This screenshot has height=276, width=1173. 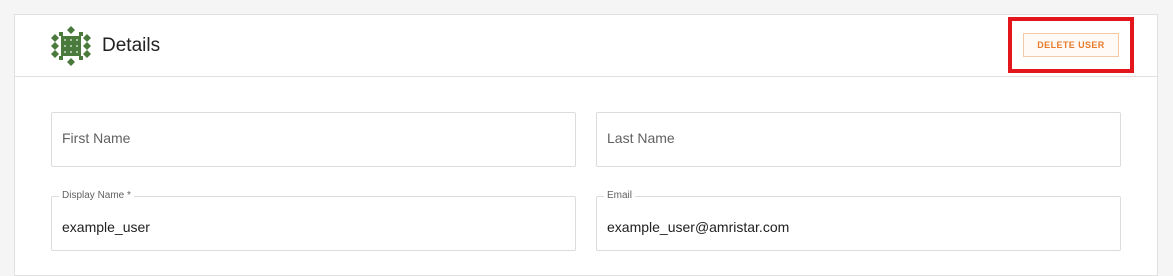 What do you see at coordinates (96, 196) in the screenshot?
I see `display-name-label: Display Name *` at bounding box center [96, 196].